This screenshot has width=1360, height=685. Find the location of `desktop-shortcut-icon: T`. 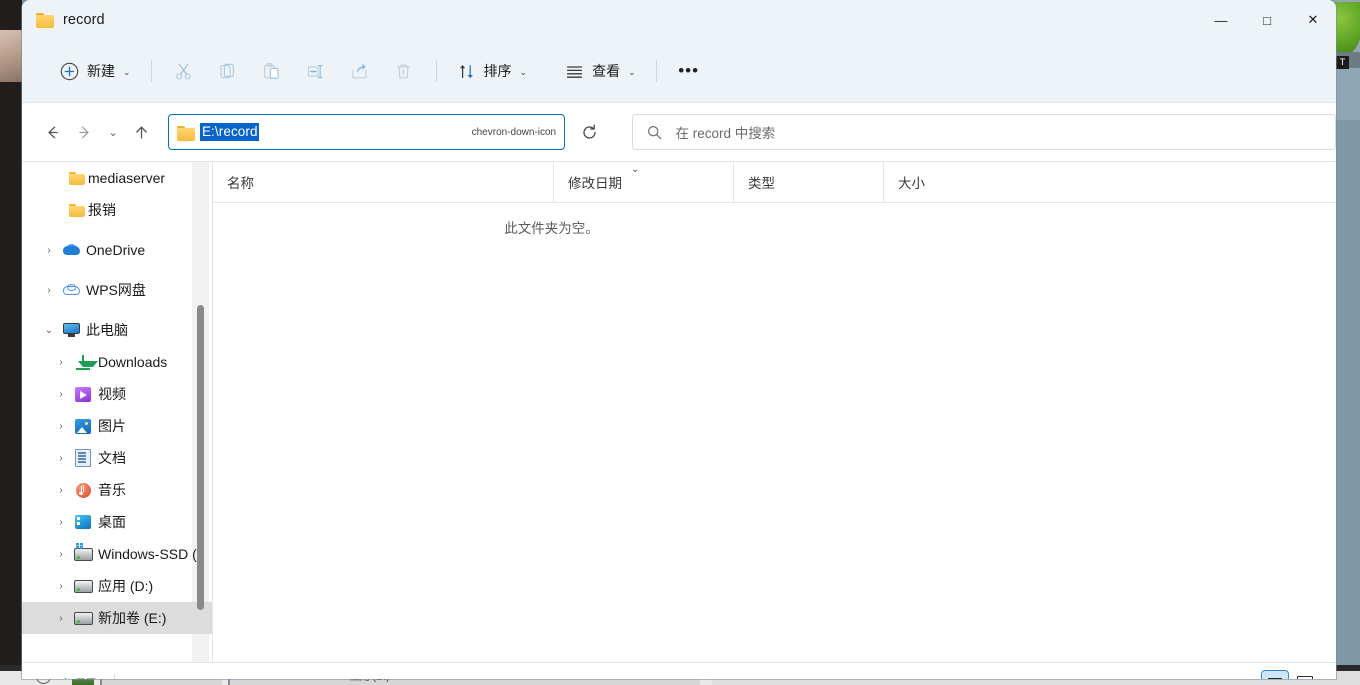

desktop-shortcut-icon: T is located at coordinates (1342, 62).